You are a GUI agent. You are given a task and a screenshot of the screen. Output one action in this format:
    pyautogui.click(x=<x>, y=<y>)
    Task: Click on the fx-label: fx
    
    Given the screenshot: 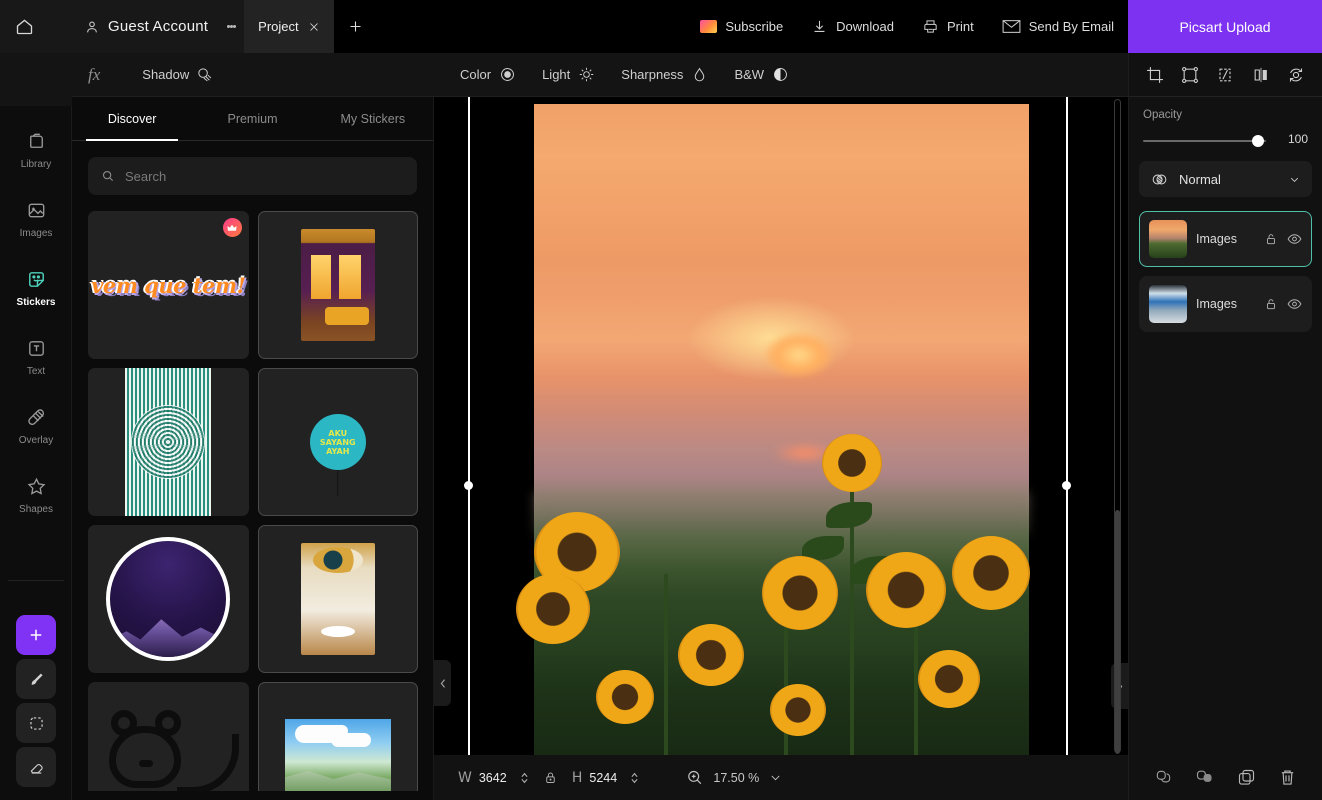 What is the action you would take?
    pyautogui.click(x=94, y=74)
    